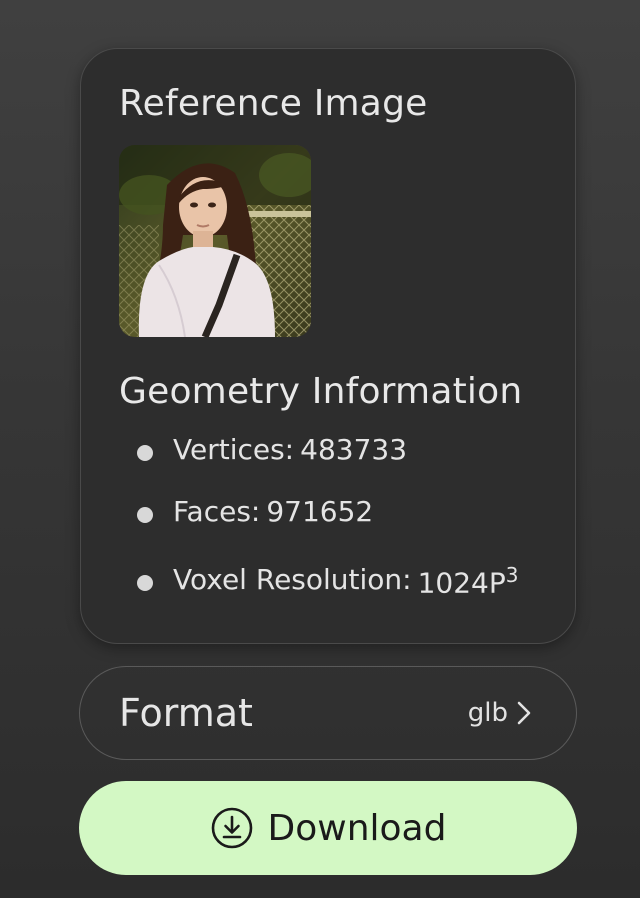  Describe the element at coordinates (186, 713) in the screenshot. I see `format-label: Format` at that location.